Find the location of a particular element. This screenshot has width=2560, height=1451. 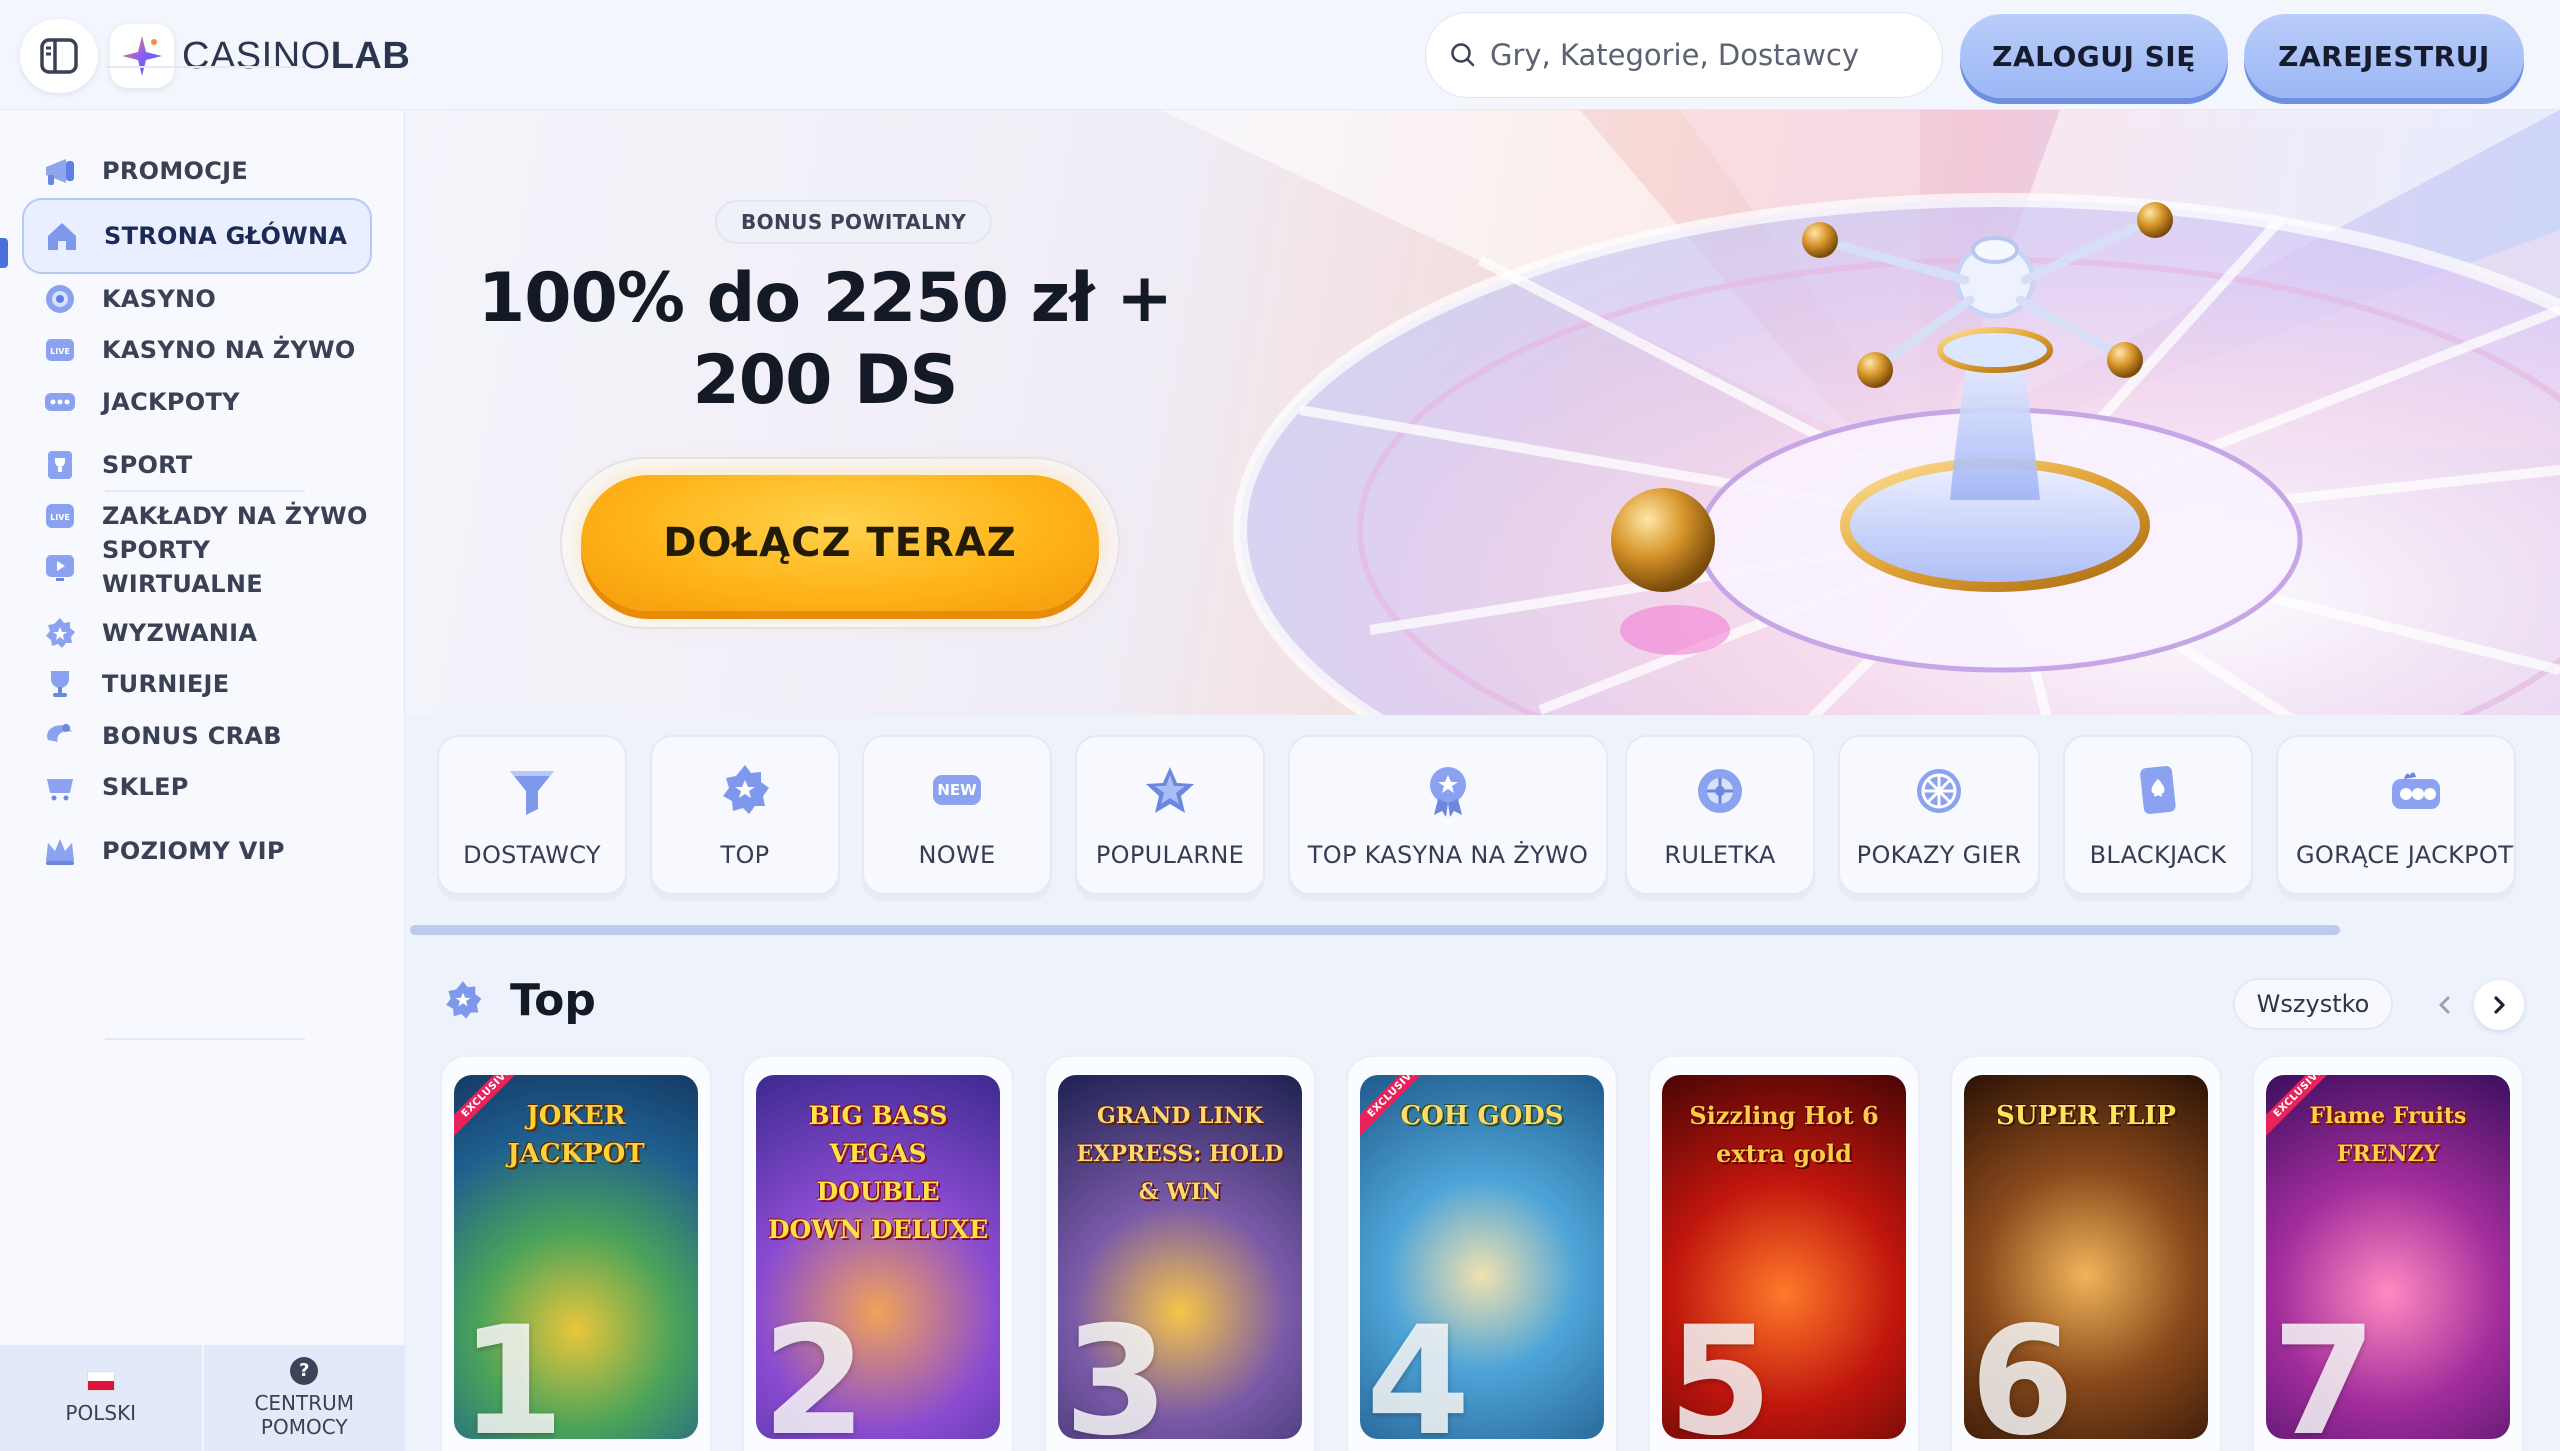

sidebar-item-label: SPORTY WIRTUALNE is located at coordinates (182, 567).